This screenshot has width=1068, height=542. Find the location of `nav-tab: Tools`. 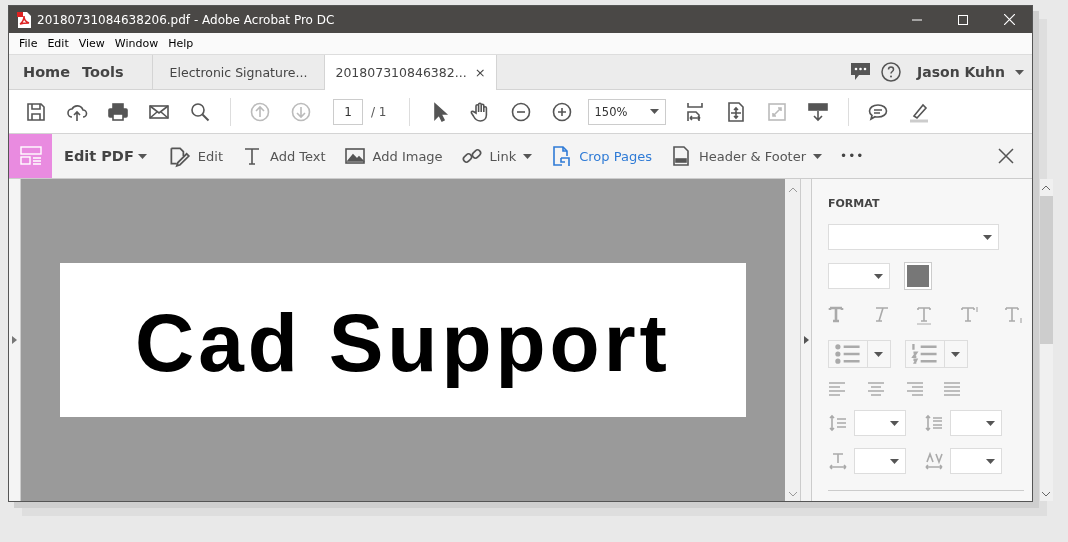

nav-tab: Tools is located at coordinates (103, 72).